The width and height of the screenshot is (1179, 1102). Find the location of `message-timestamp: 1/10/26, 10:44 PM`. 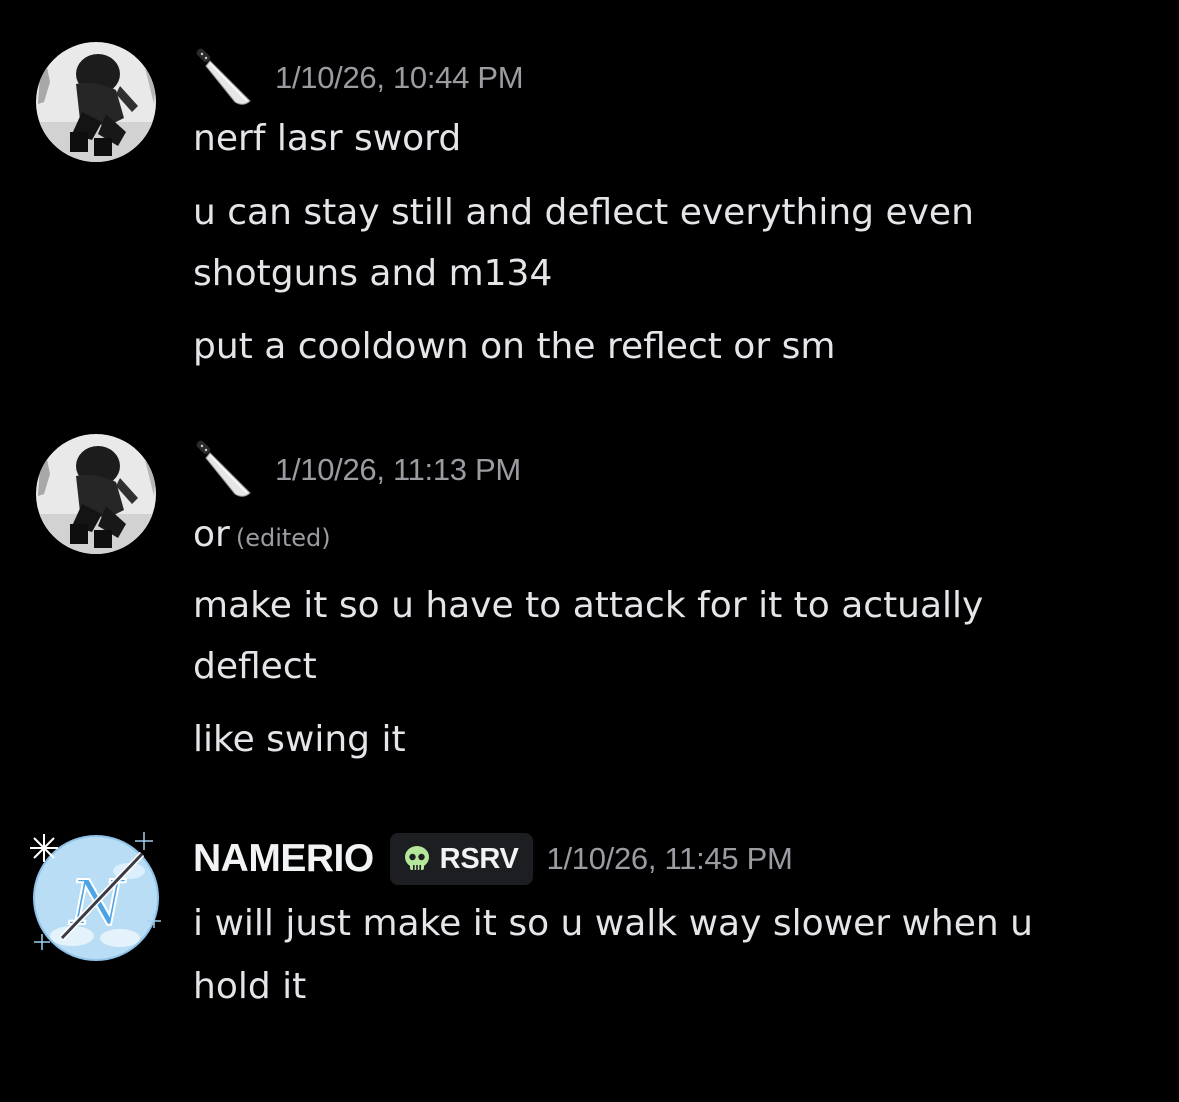

message-timestamp: 1/10/26, 10:44 PM is located at coordinates (399, 77).